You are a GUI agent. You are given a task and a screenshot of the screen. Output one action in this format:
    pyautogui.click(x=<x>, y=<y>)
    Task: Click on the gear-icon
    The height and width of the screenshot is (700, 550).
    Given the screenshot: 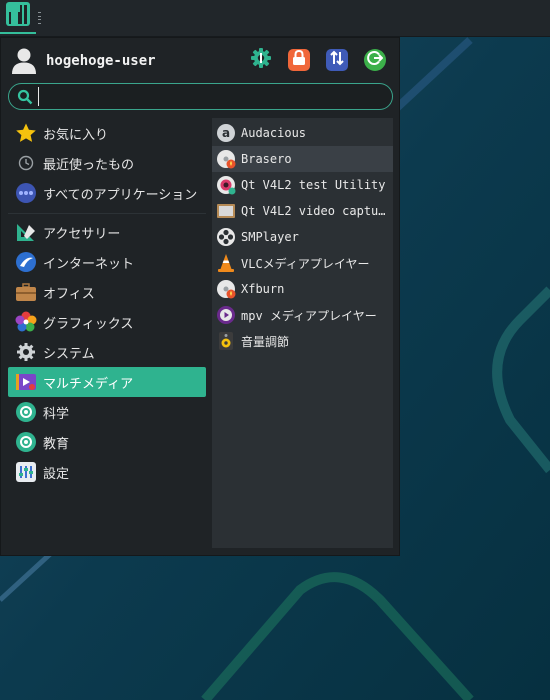 What is the action you would take?
    pyautogui.click(x=261, y=60)
    